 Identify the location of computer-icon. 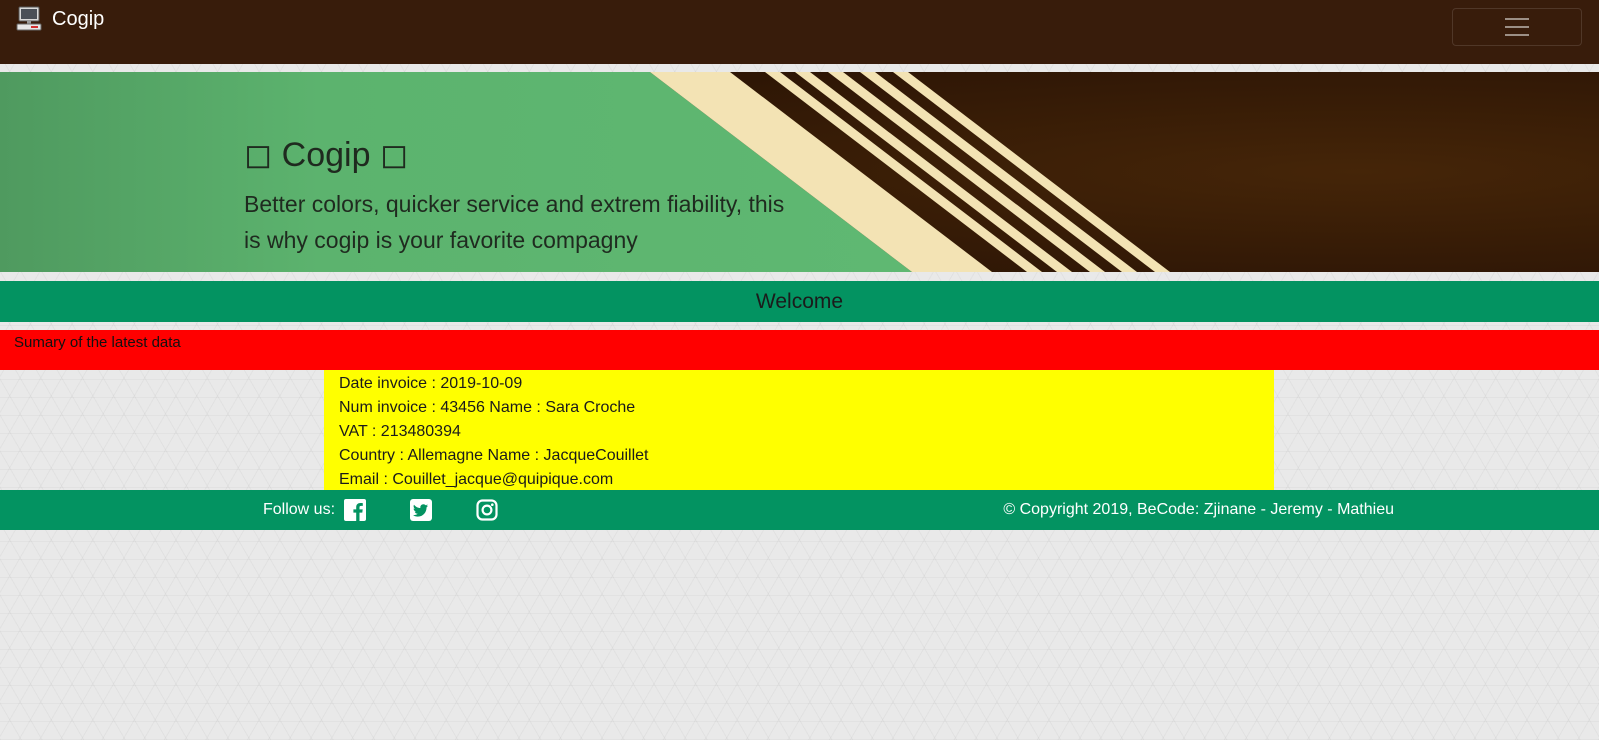
(29, 18).